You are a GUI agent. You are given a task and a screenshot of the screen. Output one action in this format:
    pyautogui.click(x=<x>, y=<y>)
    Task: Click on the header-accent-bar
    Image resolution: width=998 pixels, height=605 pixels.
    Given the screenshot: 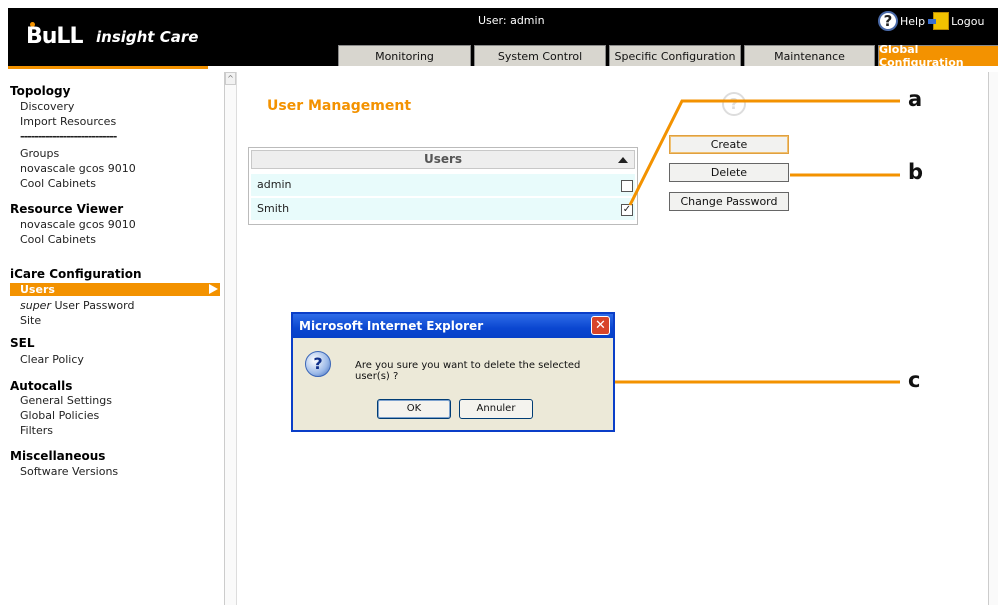 What is the action you would take?
    pyautogui.click(x=108, y=67)
    